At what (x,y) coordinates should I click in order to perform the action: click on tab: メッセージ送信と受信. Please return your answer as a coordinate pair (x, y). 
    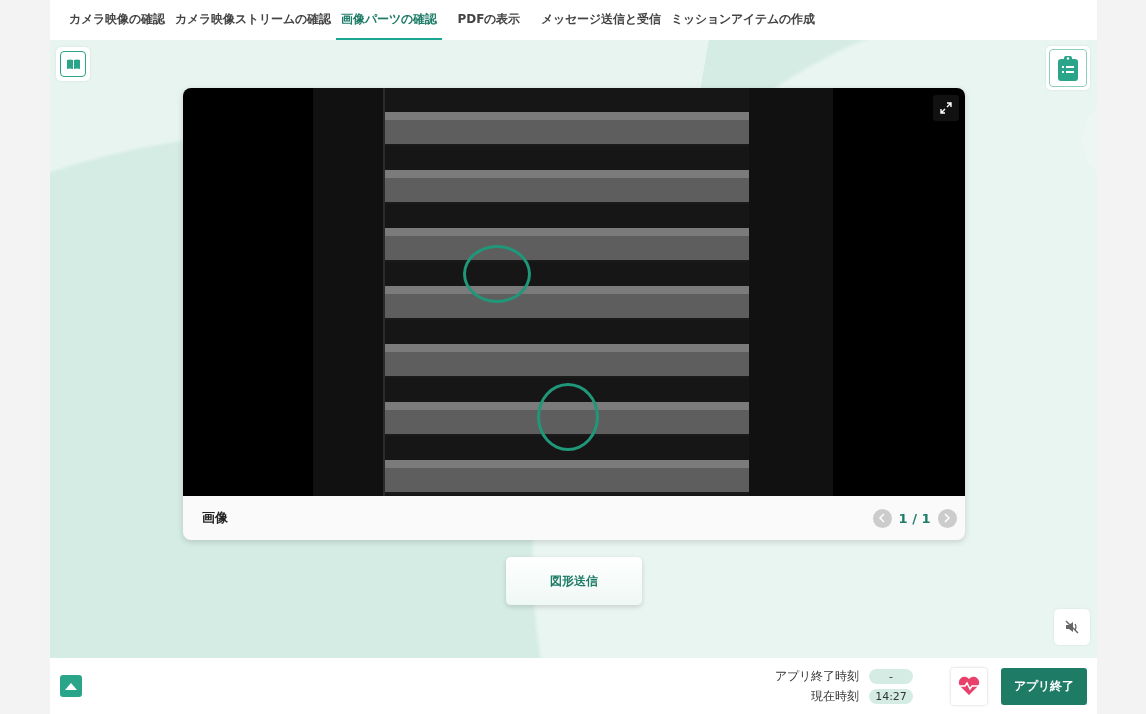
    Looking at the image, I should click on (601, 20).